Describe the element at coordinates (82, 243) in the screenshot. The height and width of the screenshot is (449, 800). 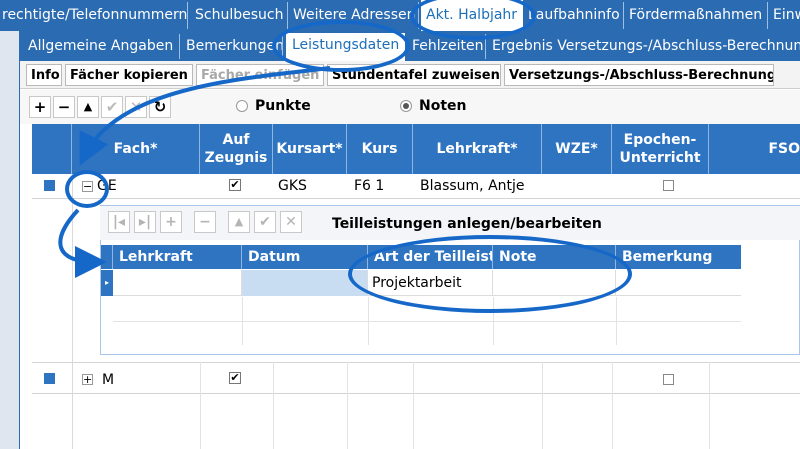
I see `arrow-to-subgrid` at that location.